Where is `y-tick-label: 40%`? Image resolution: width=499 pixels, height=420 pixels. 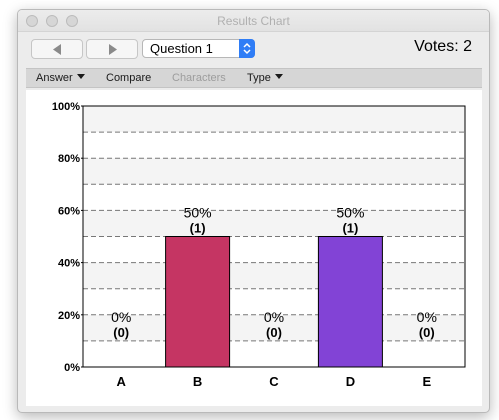
y-tick-label: 40% is located at coordinates (69, 264).